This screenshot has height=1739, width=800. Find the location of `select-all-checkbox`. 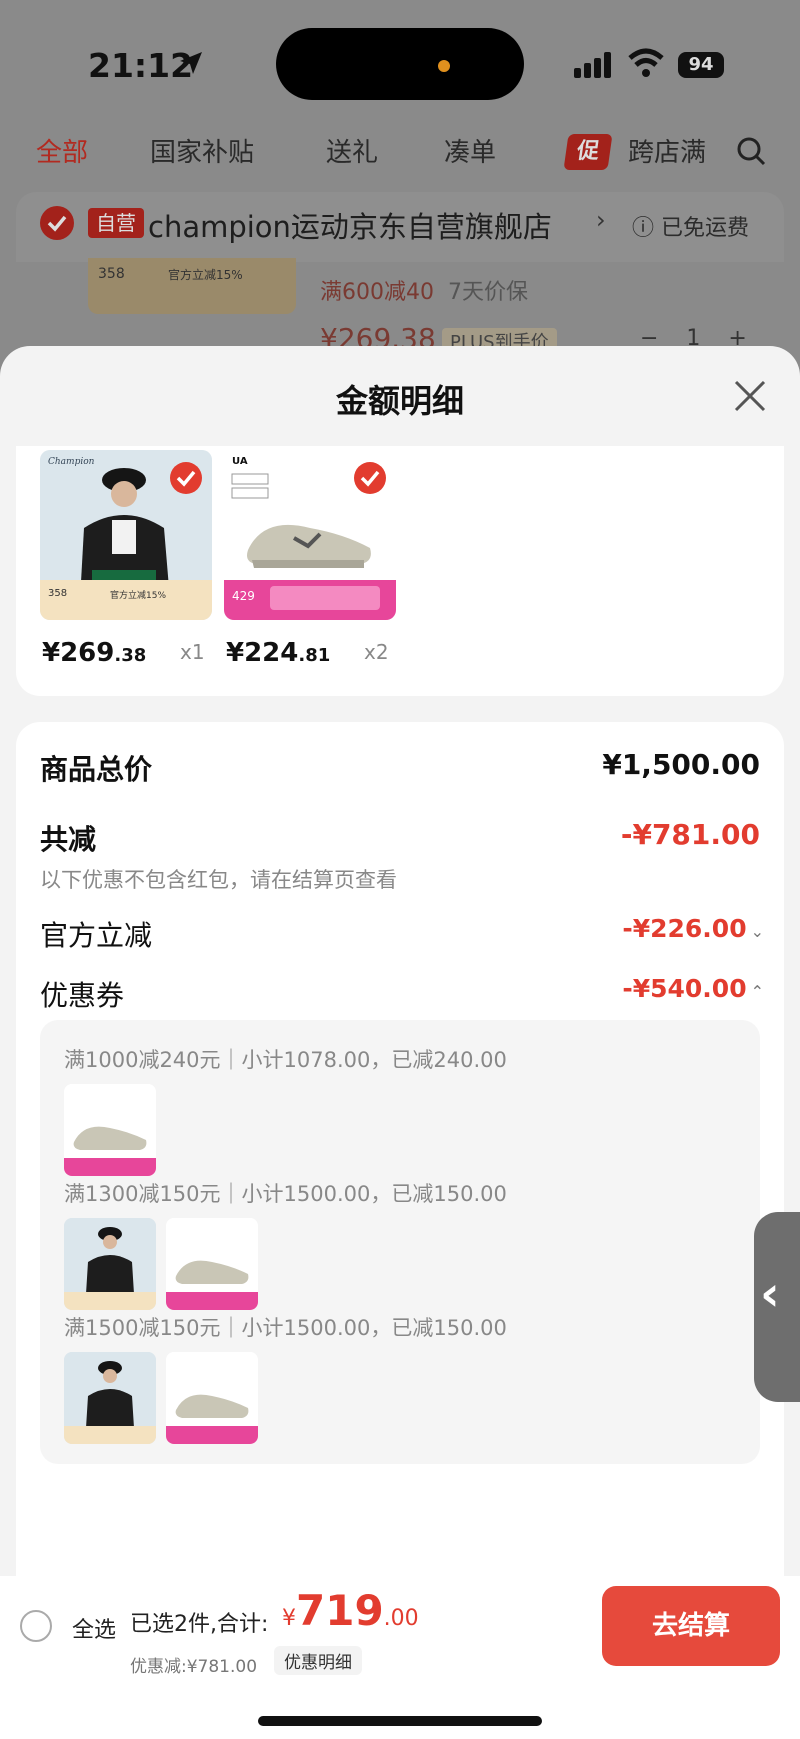

select-all-checkbox is located at coordinates (36, 1626).